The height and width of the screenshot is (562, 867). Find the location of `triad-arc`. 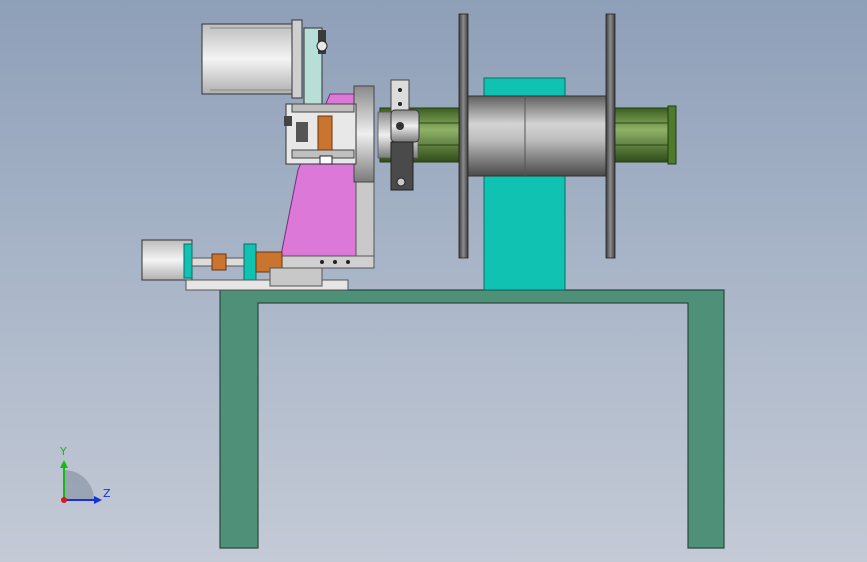

triad-arc is located at coordinates (79, 485).